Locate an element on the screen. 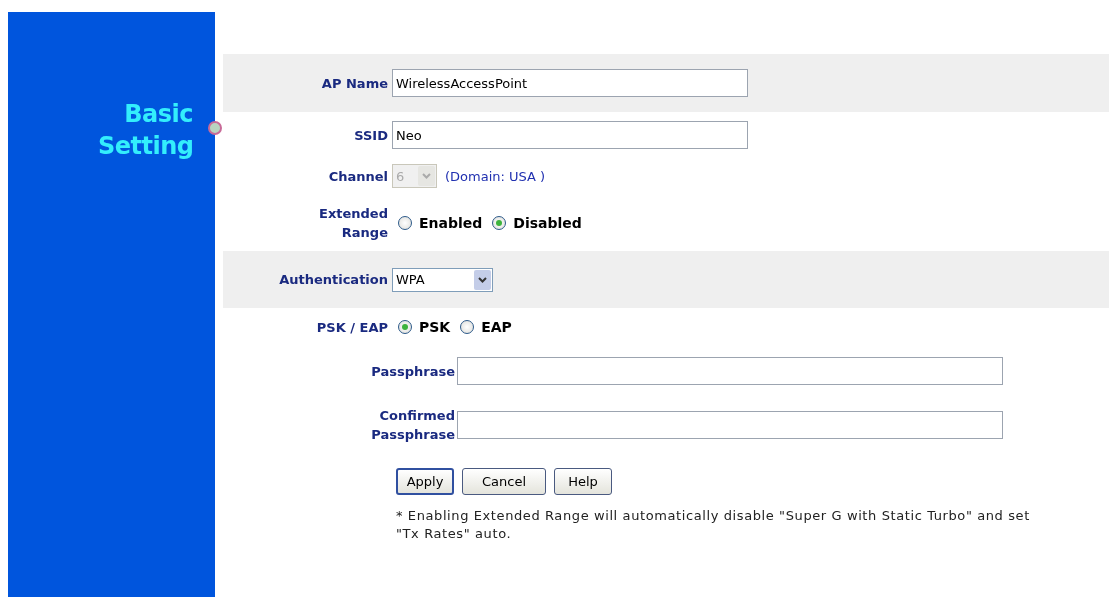 Image resolution: width=1109 pixels, height=597 pixels. text-field: Neo is located at coordinates (570, 135).